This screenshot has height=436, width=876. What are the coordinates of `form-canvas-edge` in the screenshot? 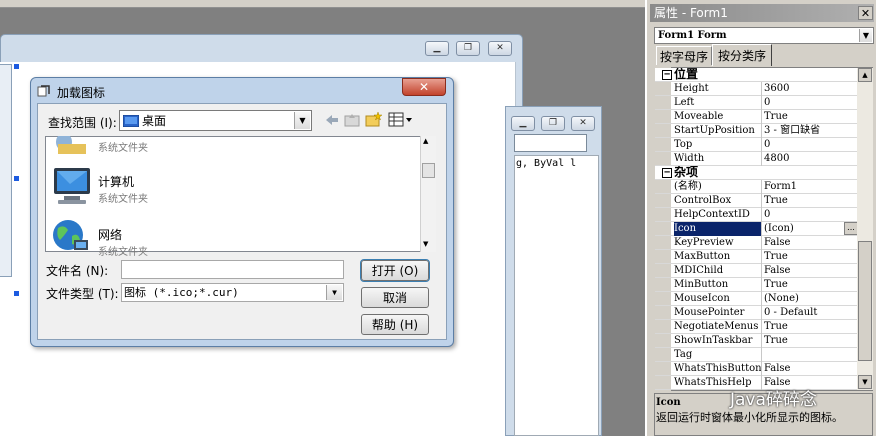 It's located at (6, 170).